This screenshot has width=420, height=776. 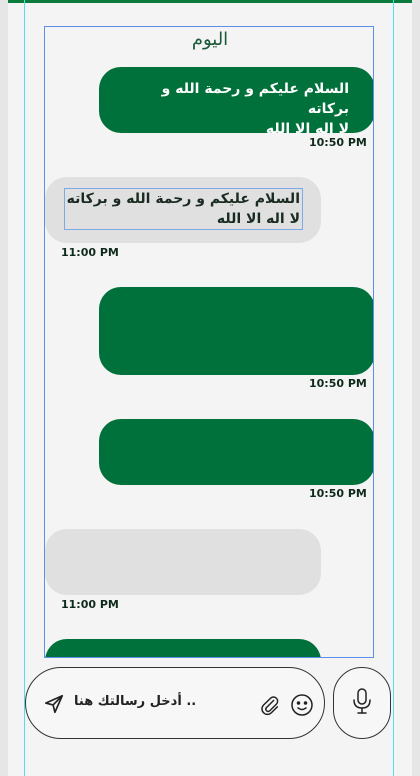 I want to click on microphone-button, so click(x=362, y=703).